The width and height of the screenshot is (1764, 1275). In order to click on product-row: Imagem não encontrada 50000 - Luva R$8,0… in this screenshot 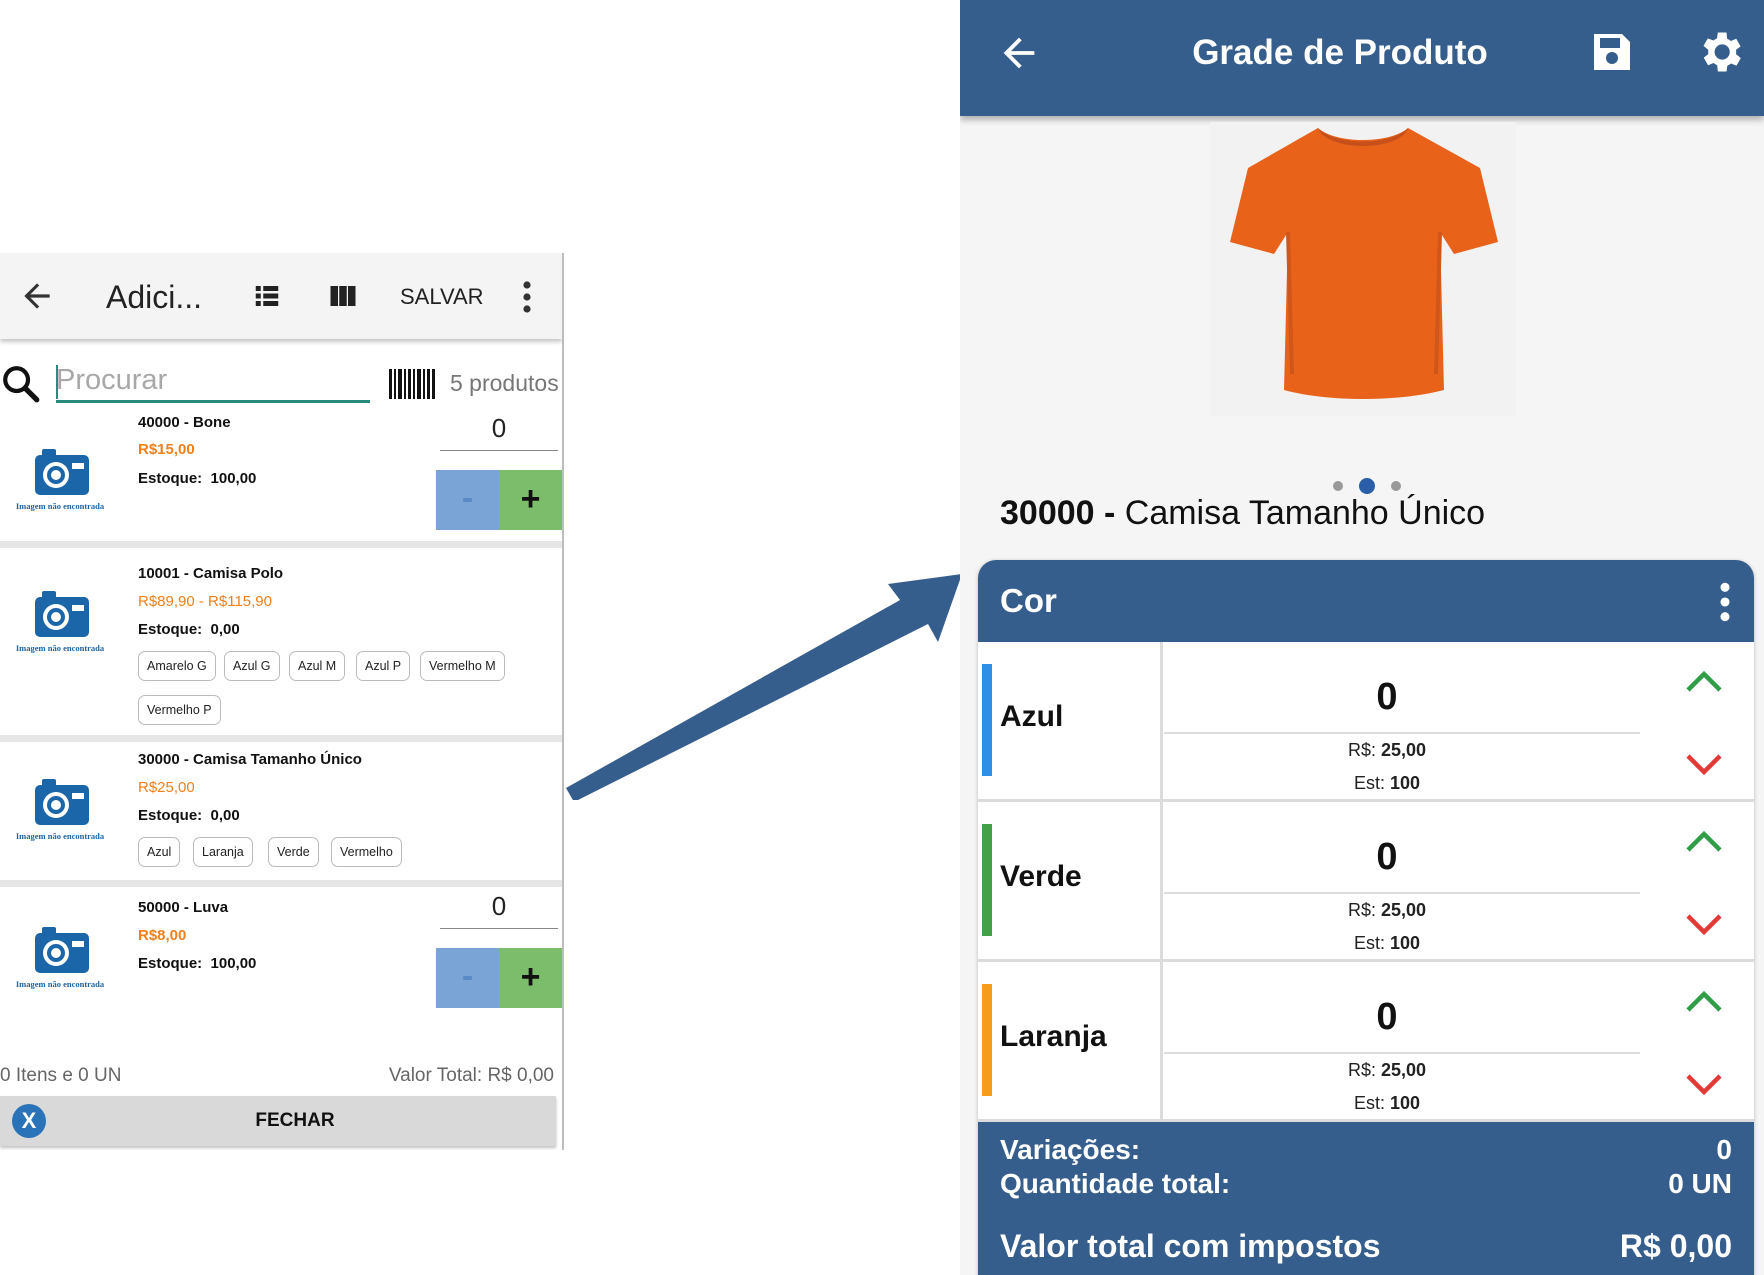, I will do `click(281, 958)`.